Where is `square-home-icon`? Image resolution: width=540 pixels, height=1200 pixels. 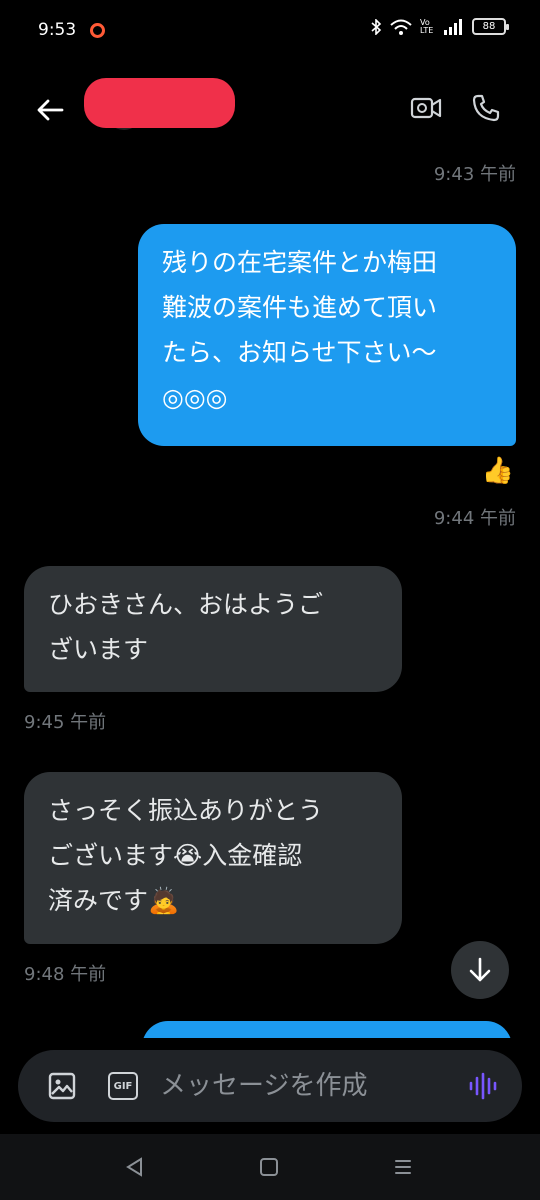 square-home-icon is located at coordinates (269, 1167).